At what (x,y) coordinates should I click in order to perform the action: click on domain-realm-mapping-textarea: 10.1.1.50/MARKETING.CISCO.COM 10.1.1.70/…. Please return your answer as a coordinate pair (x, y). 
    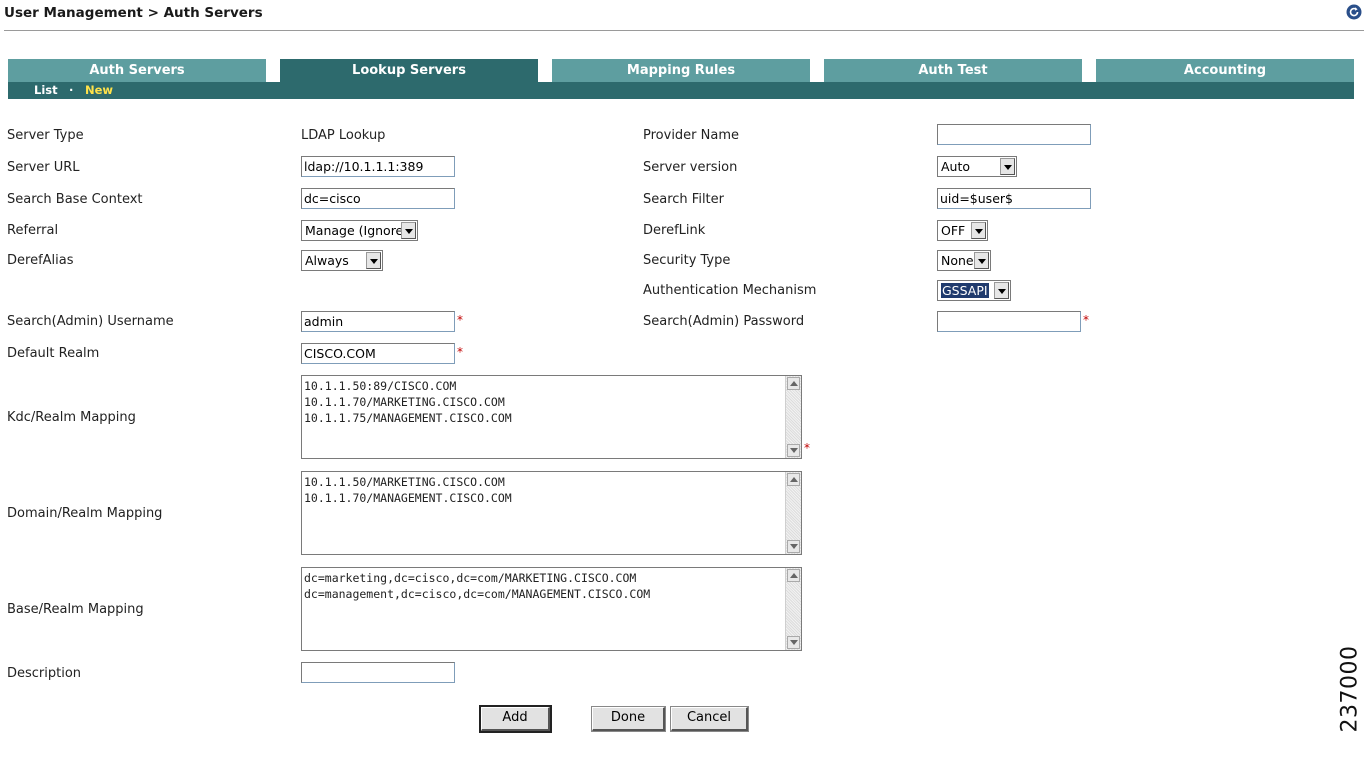
    Looking at the image, I should click on (551, 513).